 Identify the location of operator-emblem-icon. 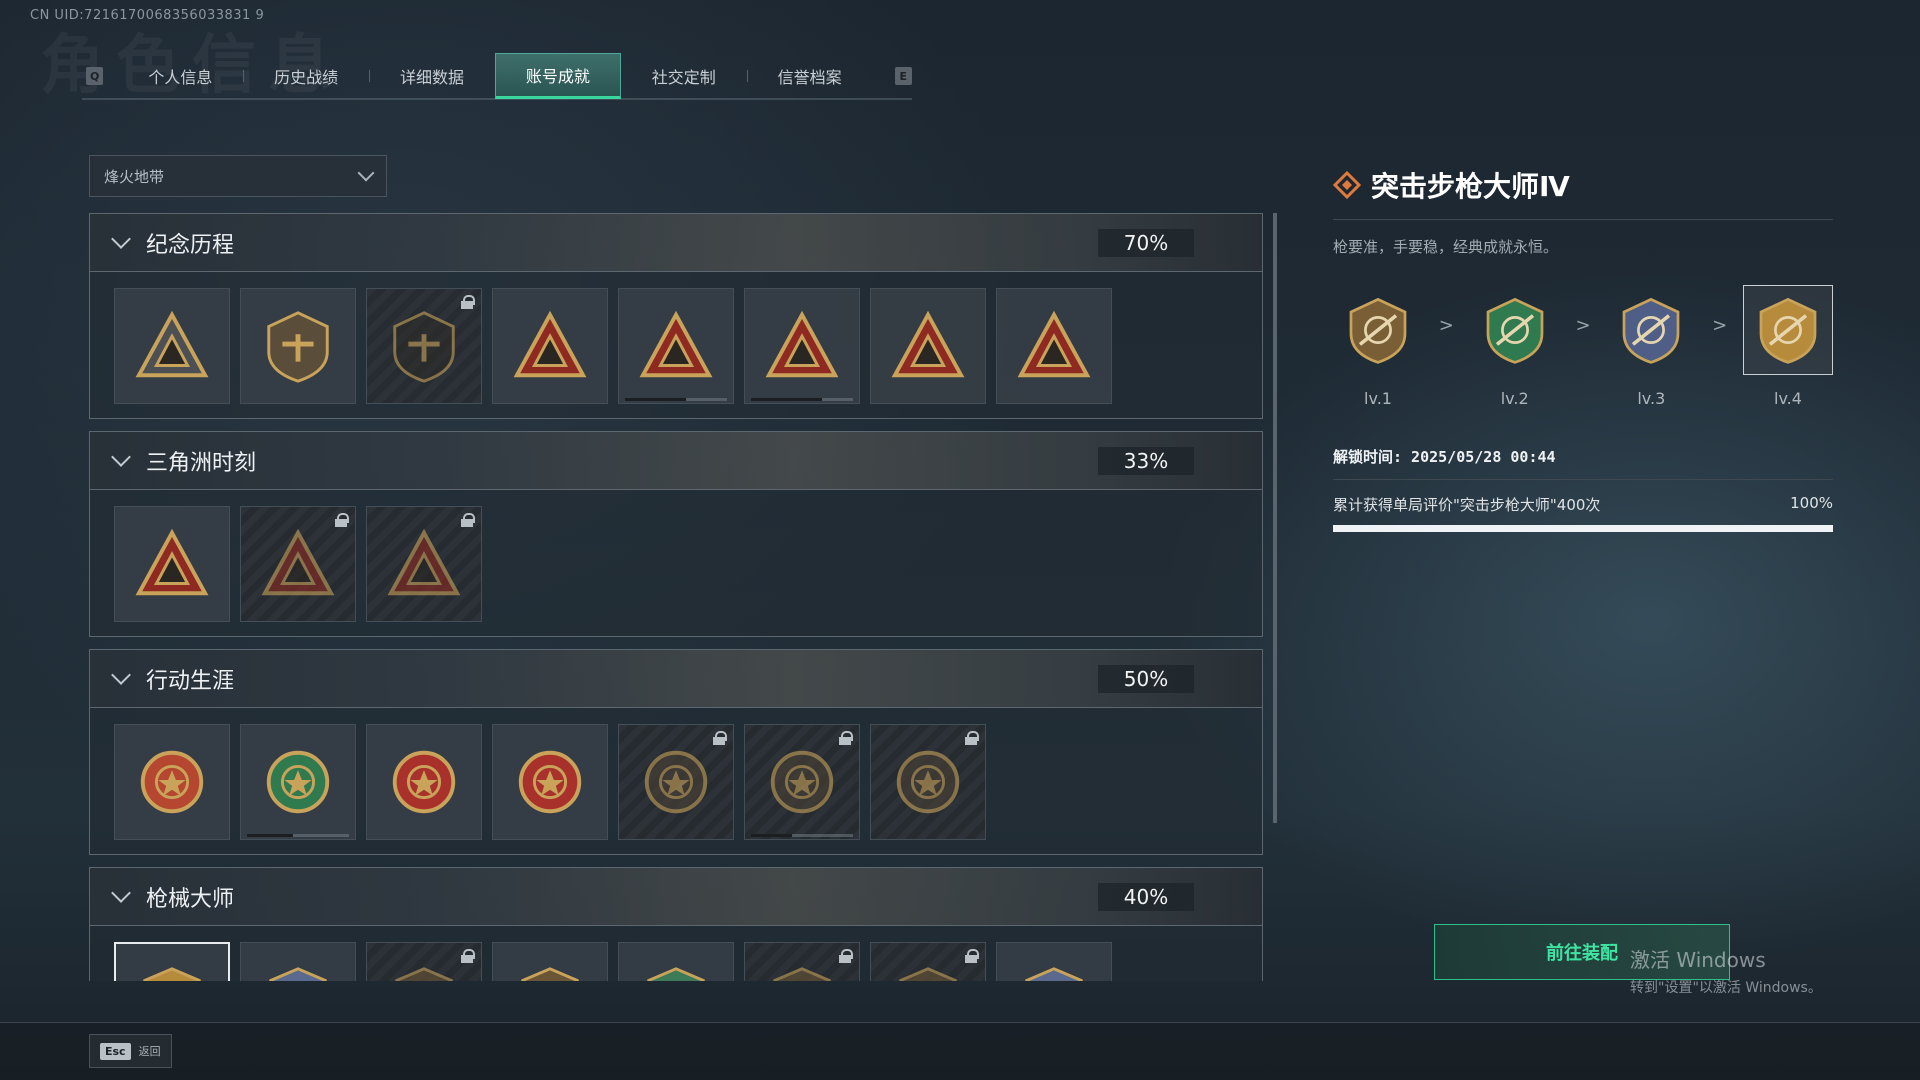
(298, 562).